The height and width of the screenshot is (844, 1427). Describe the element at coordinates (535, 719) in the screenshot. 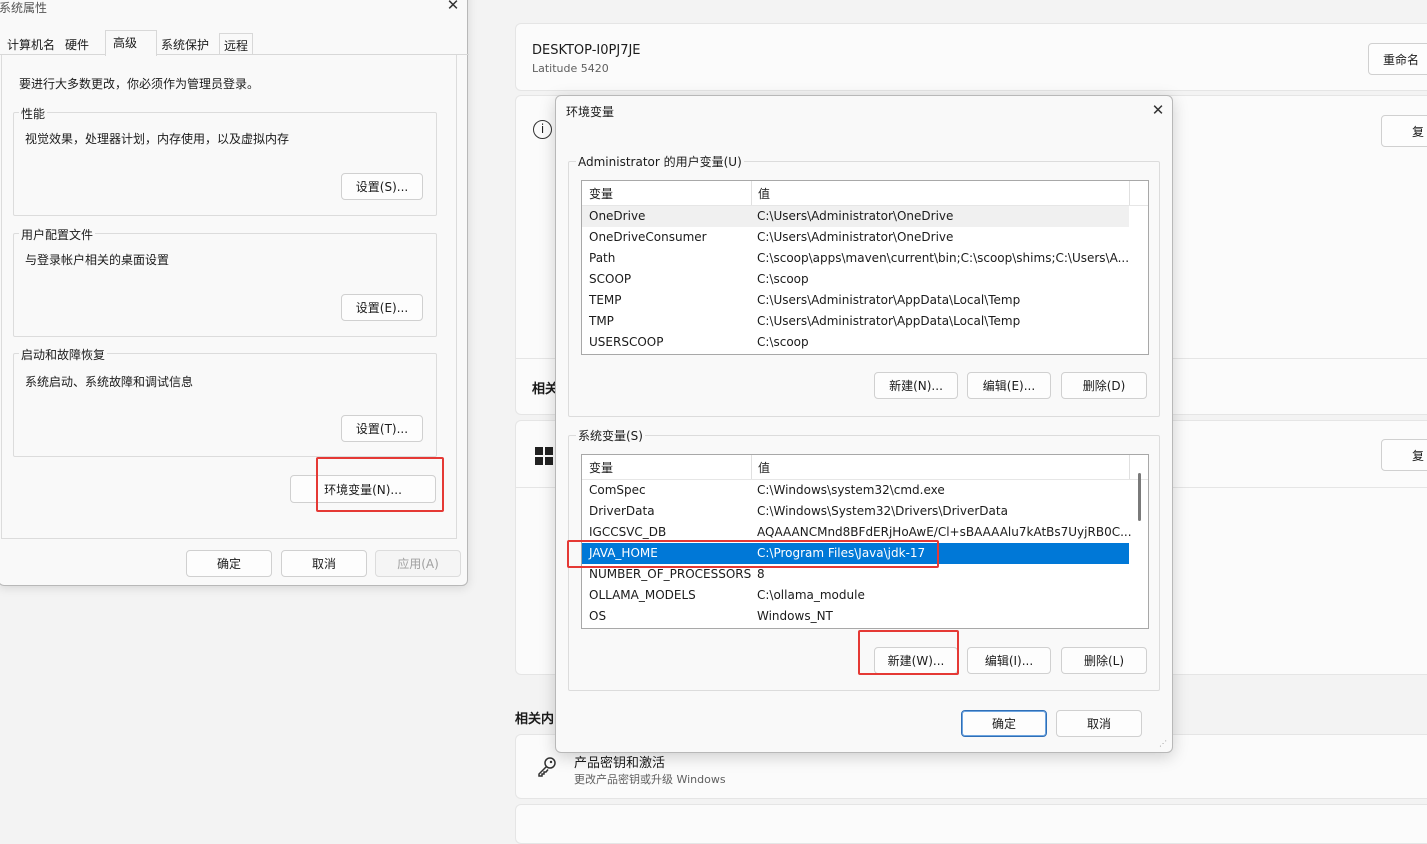

I see `related-content-heading: 相关内` at that location.